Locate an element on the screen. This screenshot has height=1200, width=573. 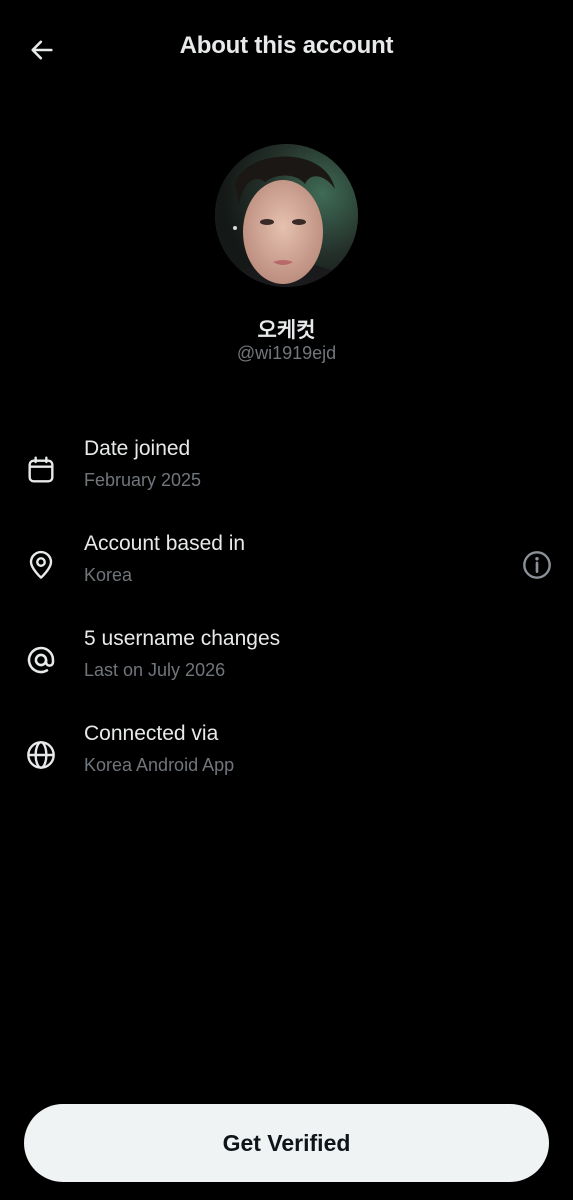
info-value: February 2025 is located at coordinates (143, 480).